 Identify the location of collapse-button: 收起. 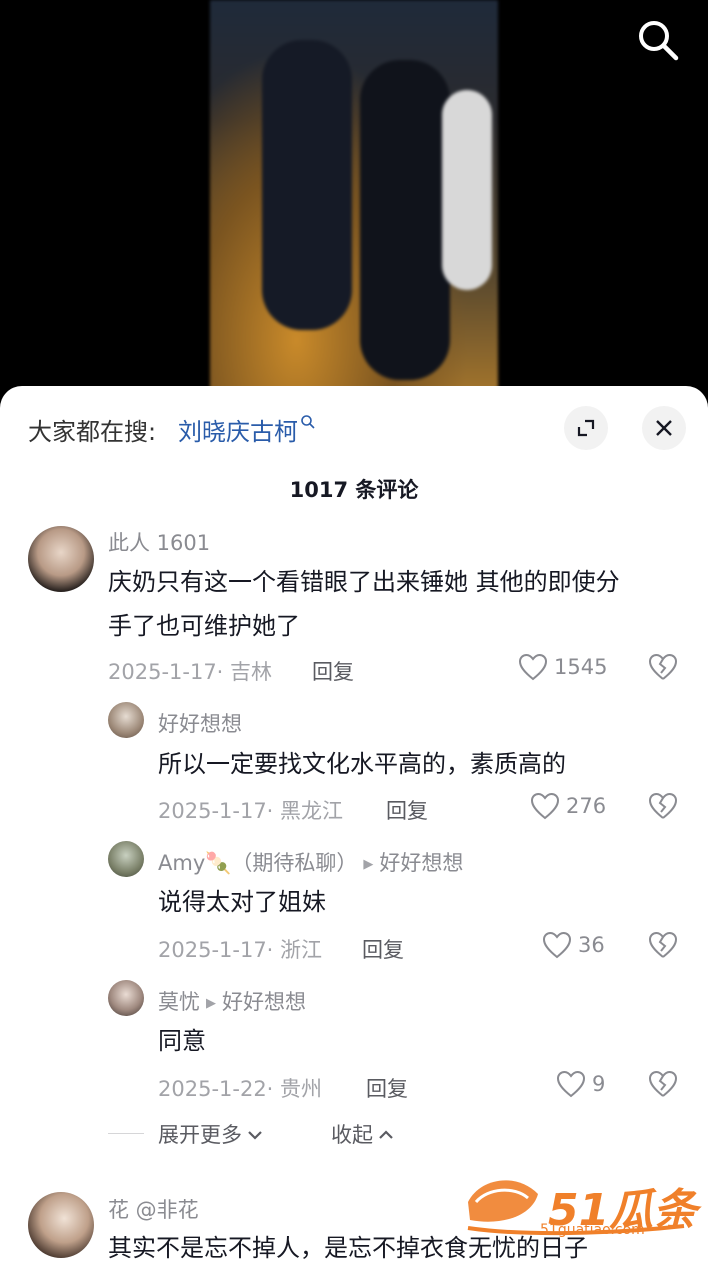
(363, 1134).